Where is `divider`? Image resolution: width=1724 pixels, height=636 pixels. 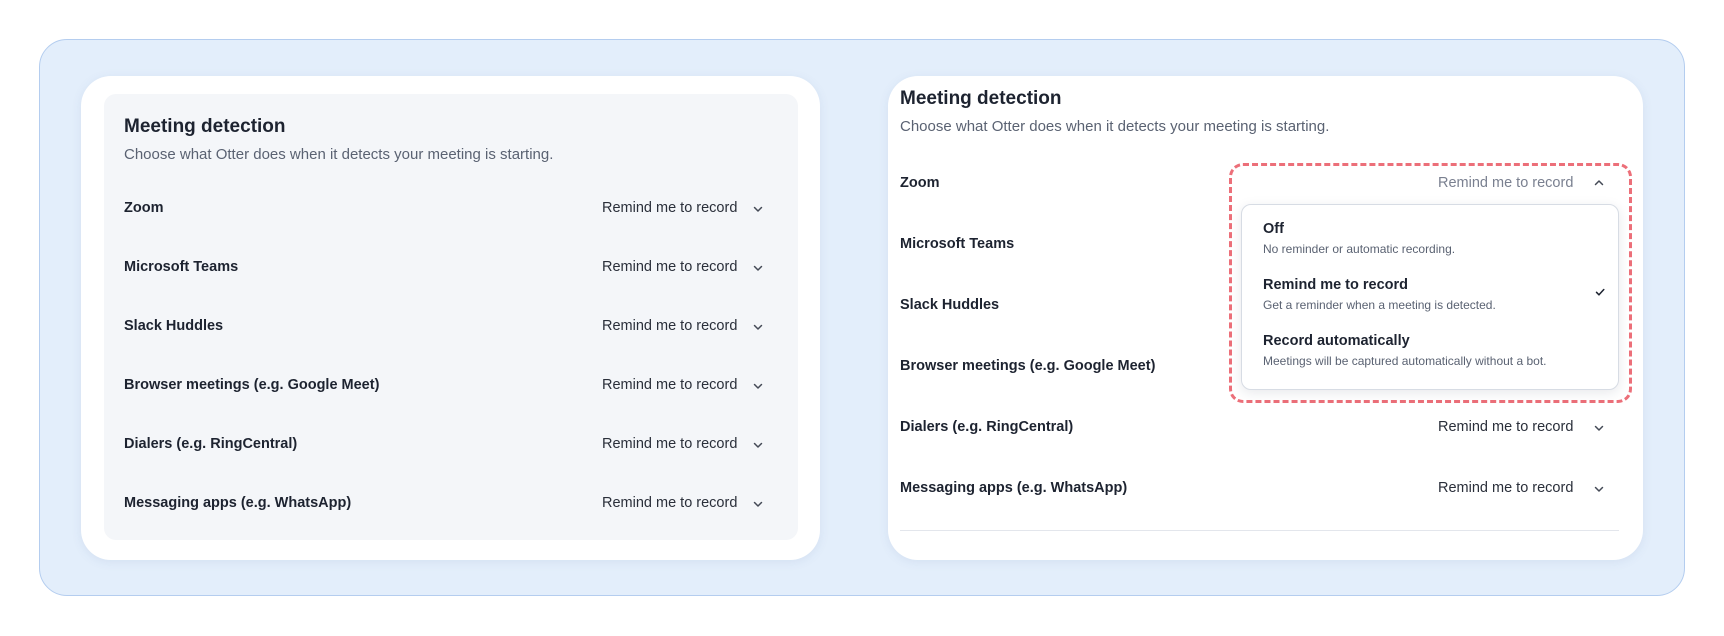 divider is located at coordinates (1259, 530).